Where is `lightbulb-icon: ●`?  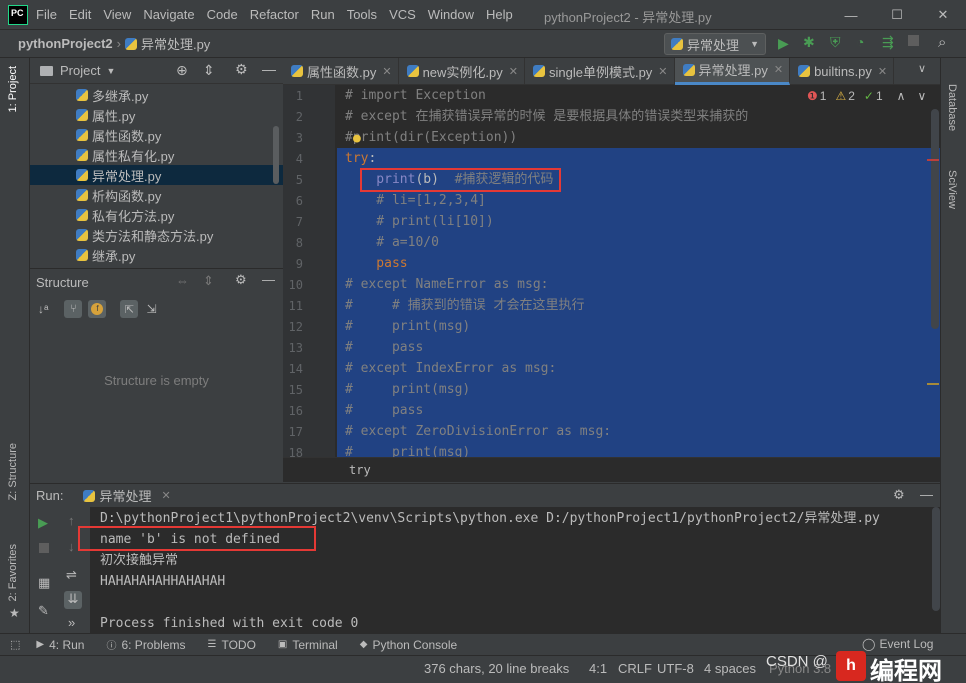 lightbulb-icon: ● is located at coordinates (357, 138).